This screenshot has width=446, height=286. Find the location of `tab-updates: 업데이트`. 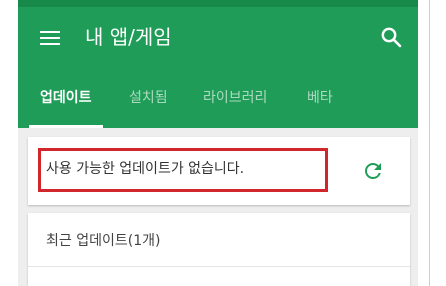

tab-updates: 업데이트 is located at coordinates (65, 103).